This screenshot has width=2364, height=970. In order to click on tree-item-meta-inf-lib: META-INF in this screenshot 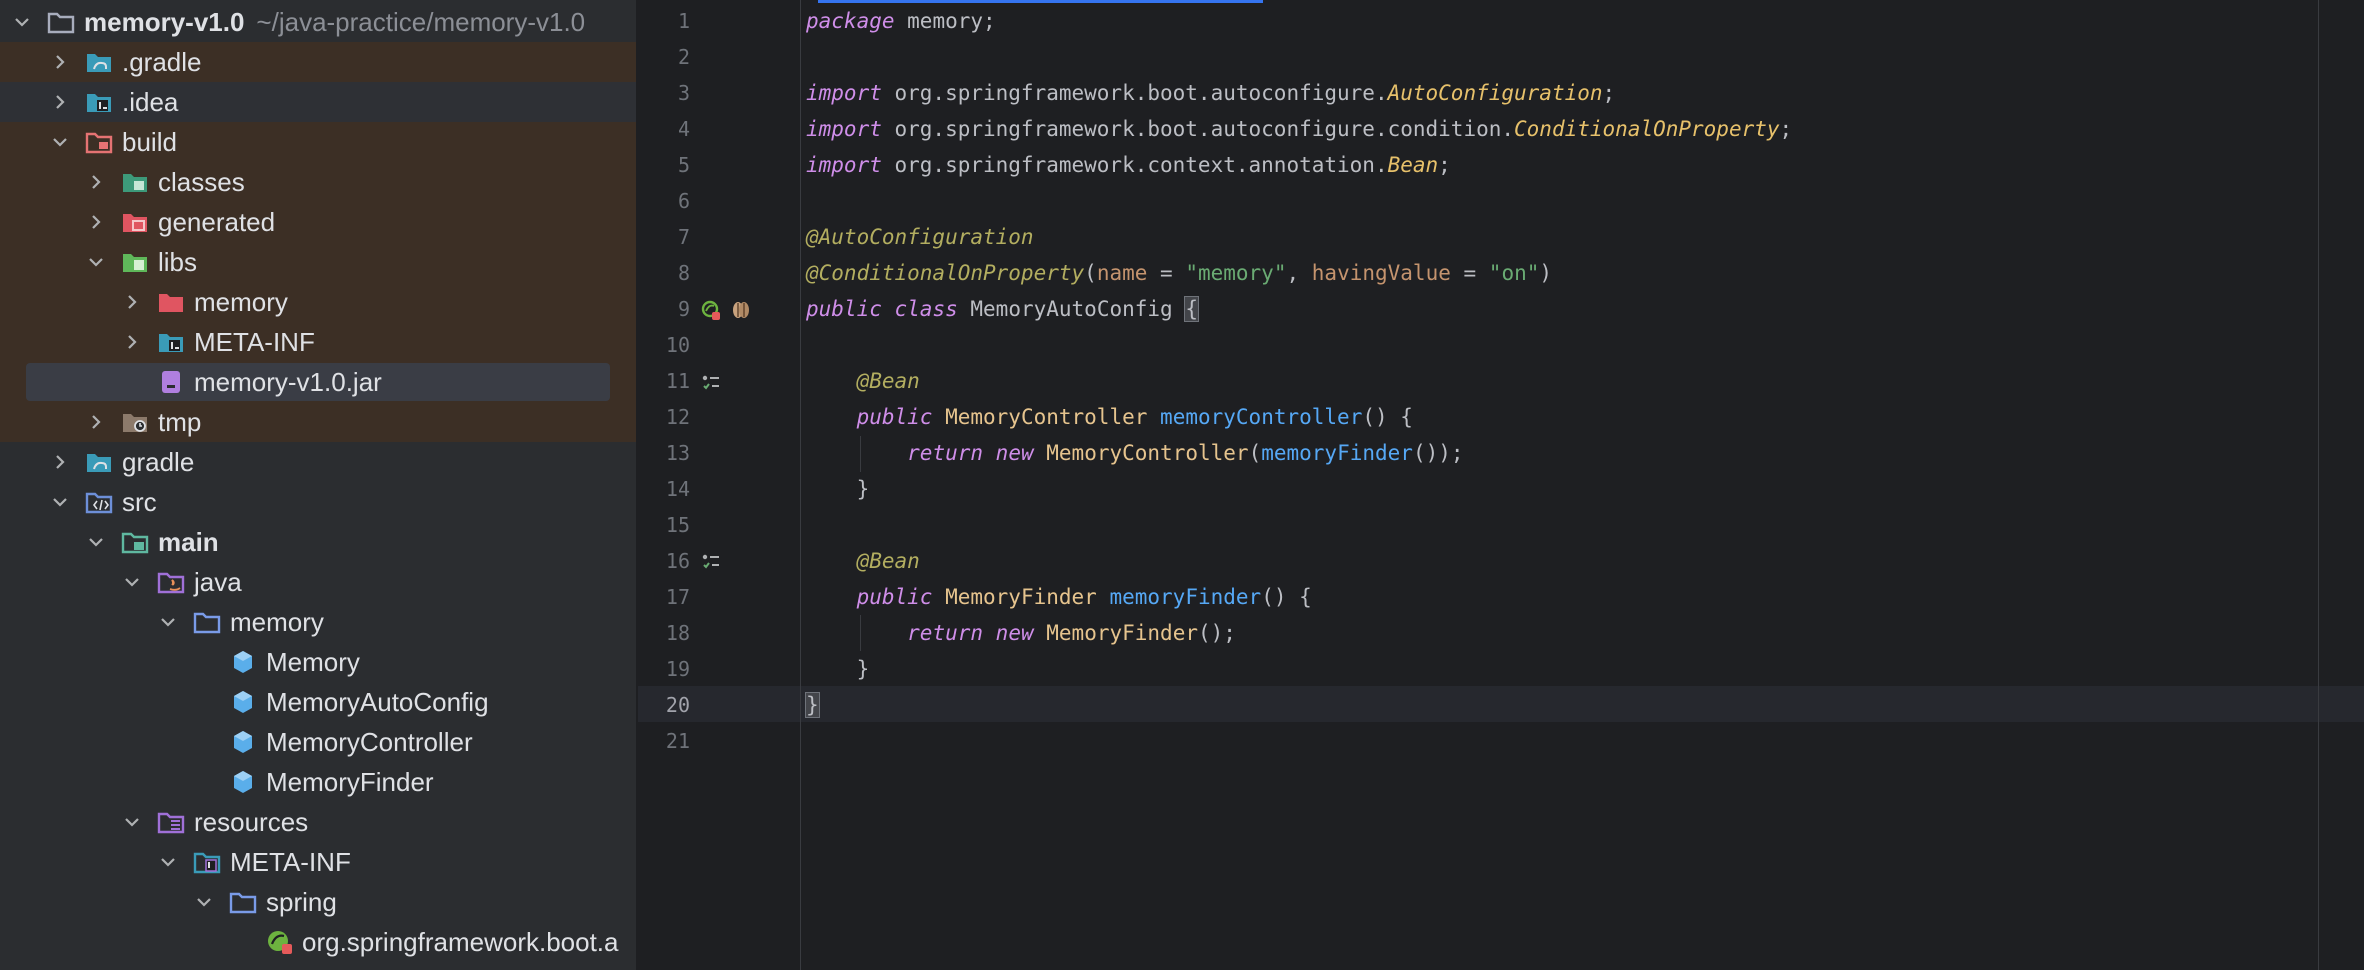, I will do `click(318, 342)`.